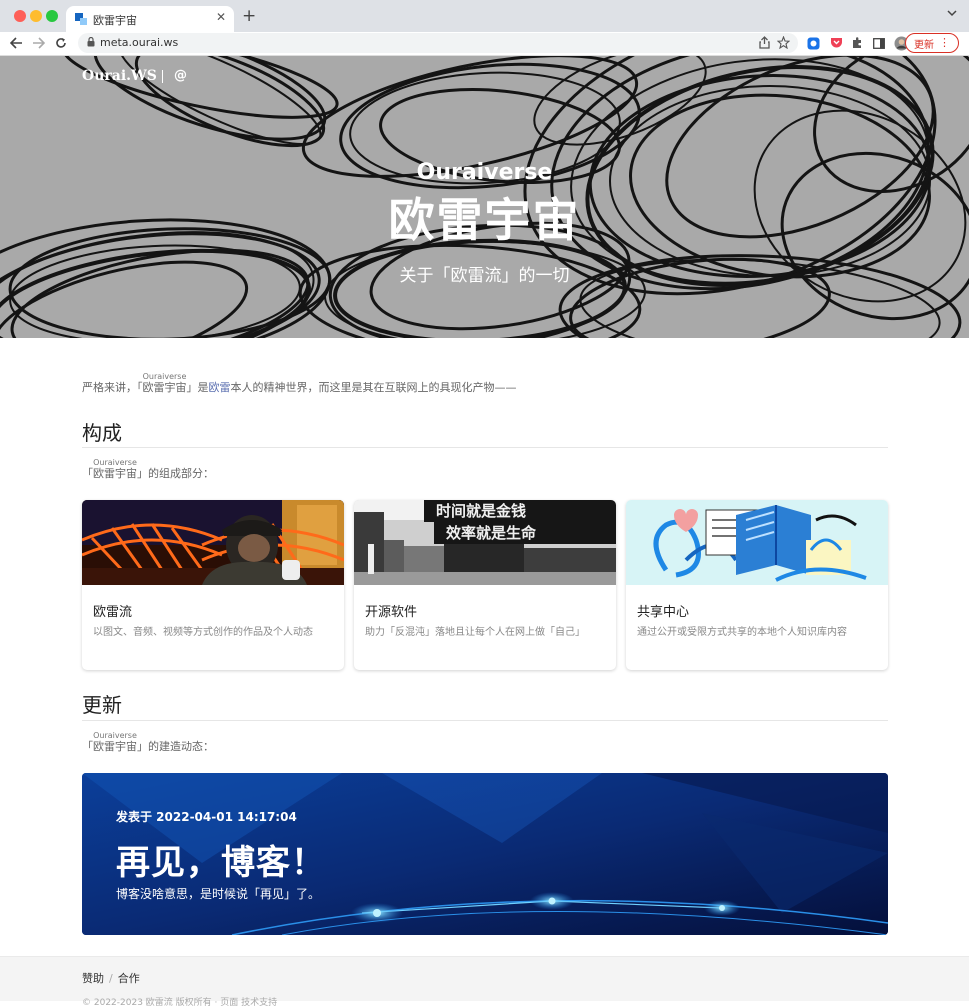 The width and height of the screenshot is (969, 1008). What do you see at coordinates (180, 75) in the screenshot?
I see `at-link: @` at bounding box center [180, 75].